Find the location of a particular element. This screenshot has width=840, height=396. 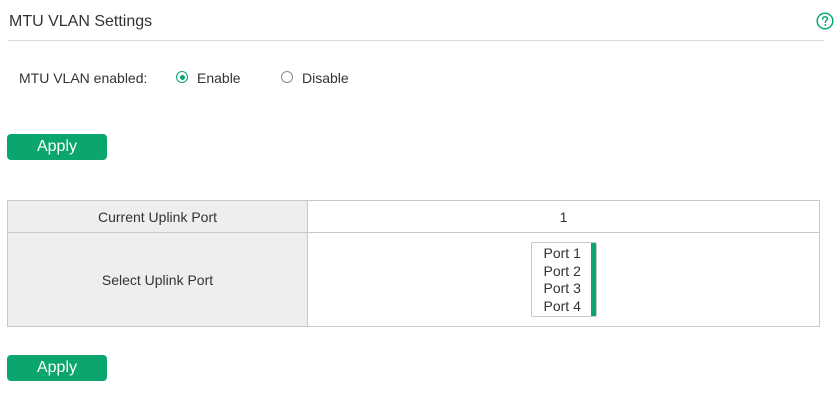

apply-button-bottom: Apply is located at coordinates (57, 368).